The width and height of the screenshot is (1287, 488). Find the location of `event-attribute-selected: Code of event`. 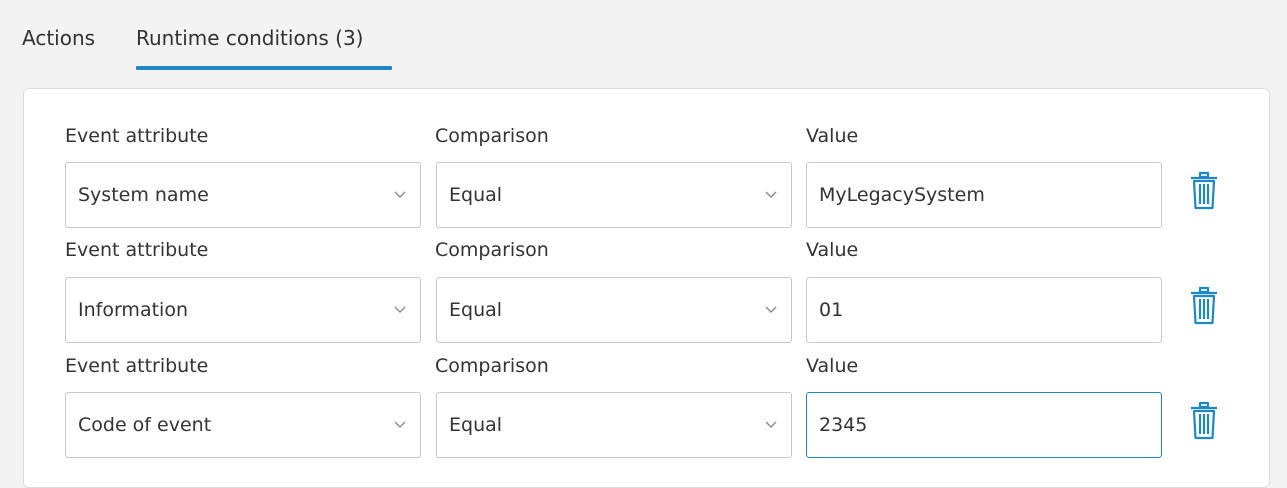

event-attribute-selected: Code of event is located at coordinates (145, 425).